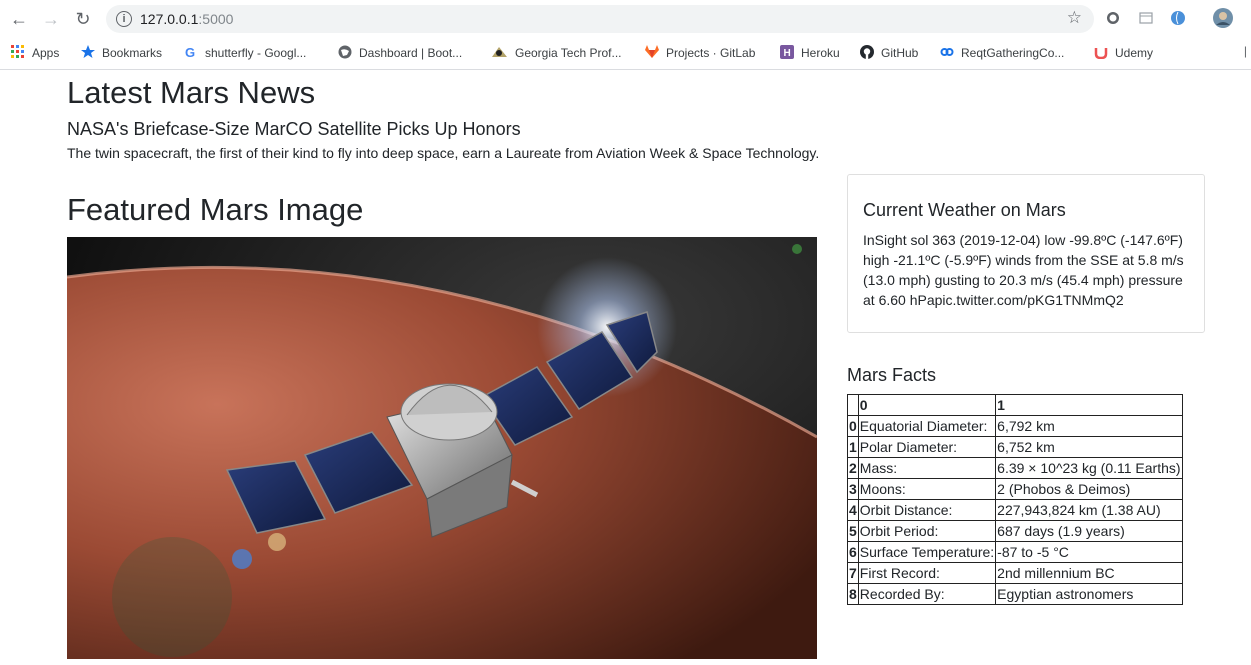  I want to click on svg-text: H, so click(787, 53).